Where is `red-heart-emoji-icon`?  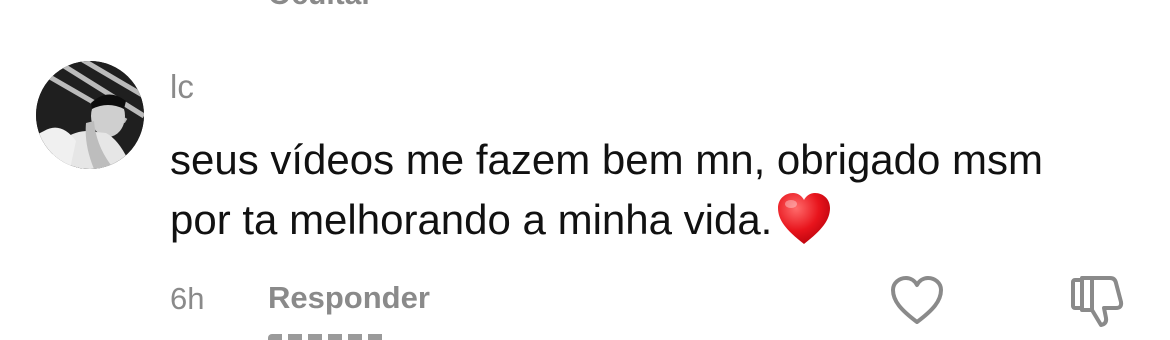
red-heart-emoji-icon is located at coordinates (804, 227).